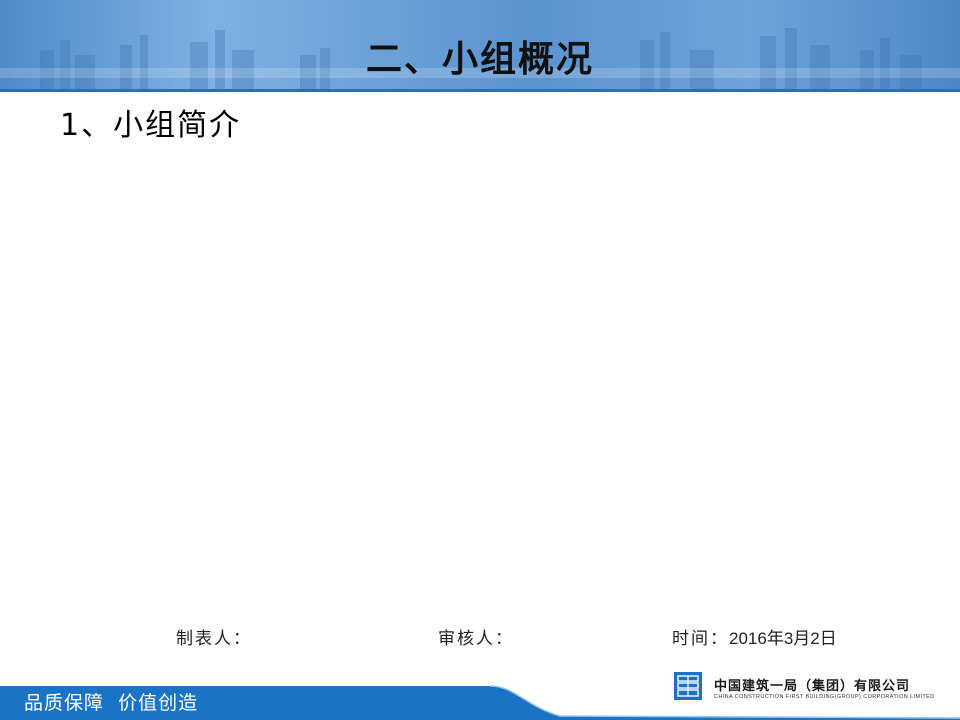  I want to click on time-field: 时间：2016年3月2日, so click(754, 636).